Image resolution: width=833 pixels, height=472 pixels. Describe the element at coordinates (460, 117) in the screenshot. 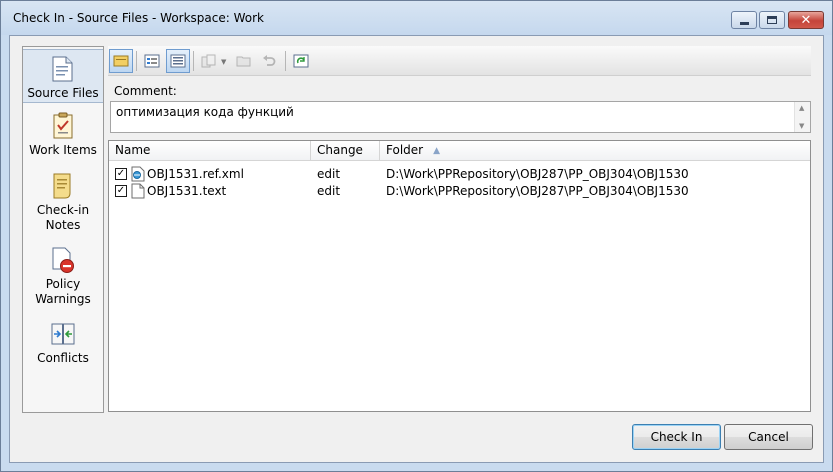

I see `comment-input: оптимизация кода функций ▲ ▼` at that location.